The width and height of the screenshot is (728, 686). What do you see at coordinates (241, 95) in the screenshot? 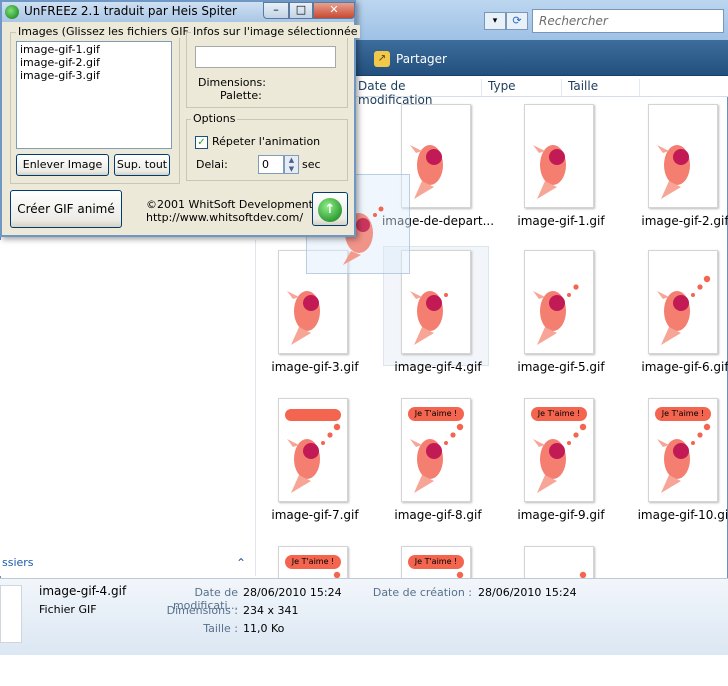
I see `palette-label: Palette:` at bounding box center [241, 95].